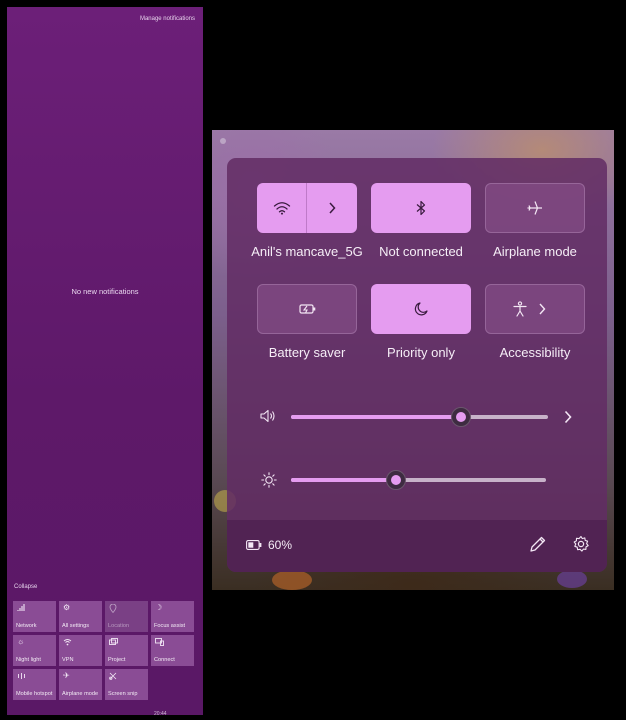 Image resolution: width=626 pixels, height=720 pixels. I want to click on tile-label: Project, so click(117, 660).